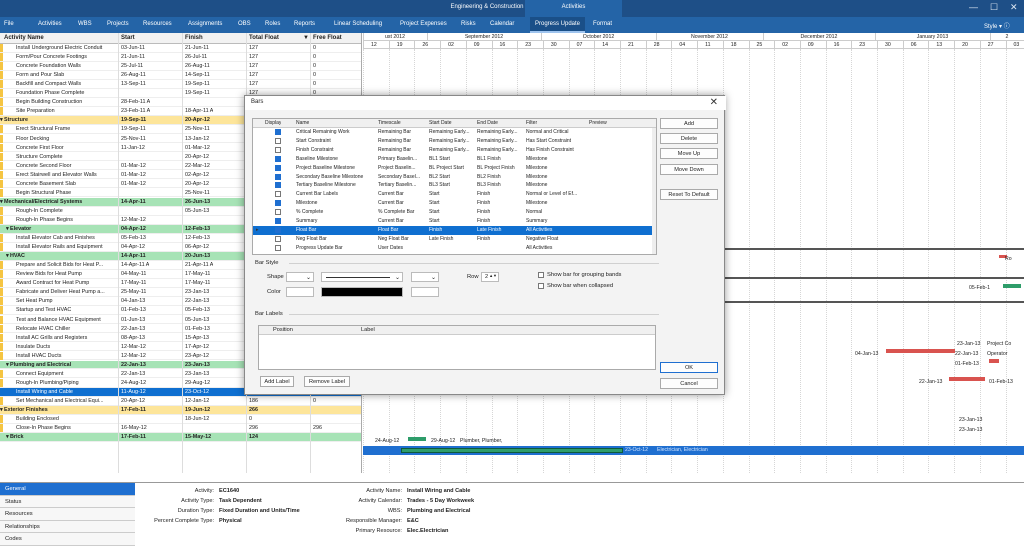 This screenshot has height=549, width=1024. I want to click on menu-roles: Roles, so click(272, 24).